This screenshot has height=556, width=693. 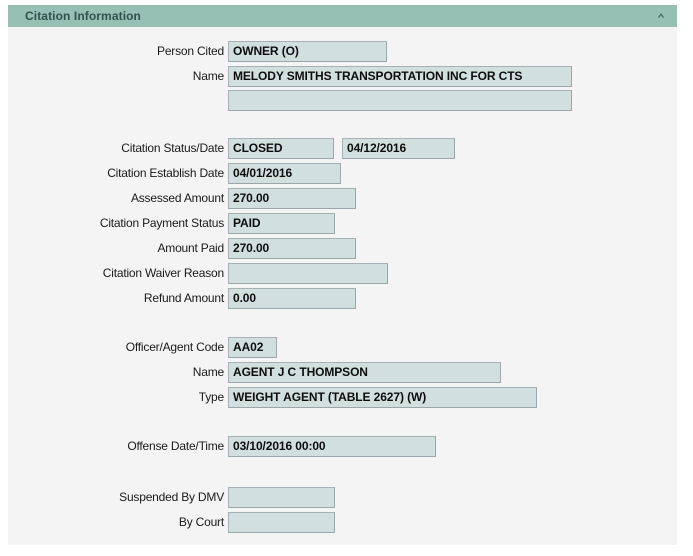 I want to click on field-officer_agent_code: AA02, so click(x=252, y=347).